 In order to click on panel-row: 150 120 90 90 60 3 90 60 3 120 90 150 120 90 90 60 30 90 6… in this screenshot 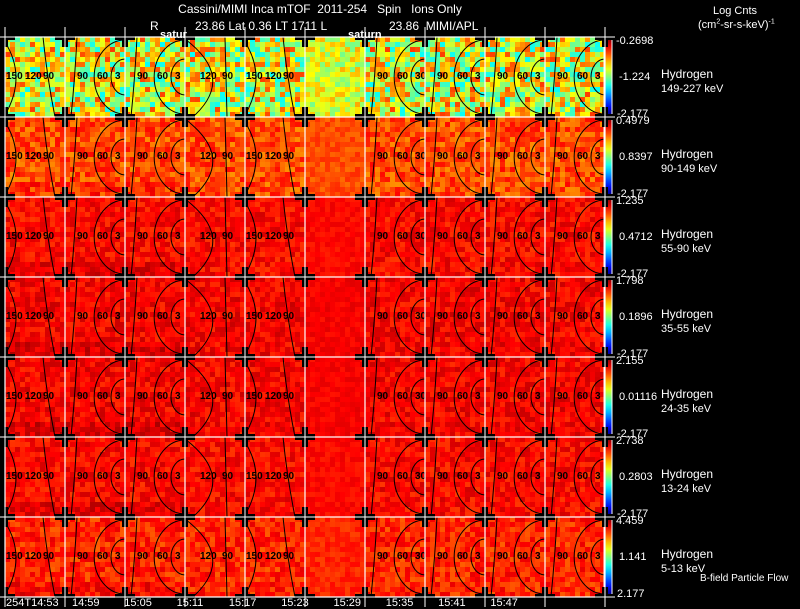, I will do `click(308, 77)`.